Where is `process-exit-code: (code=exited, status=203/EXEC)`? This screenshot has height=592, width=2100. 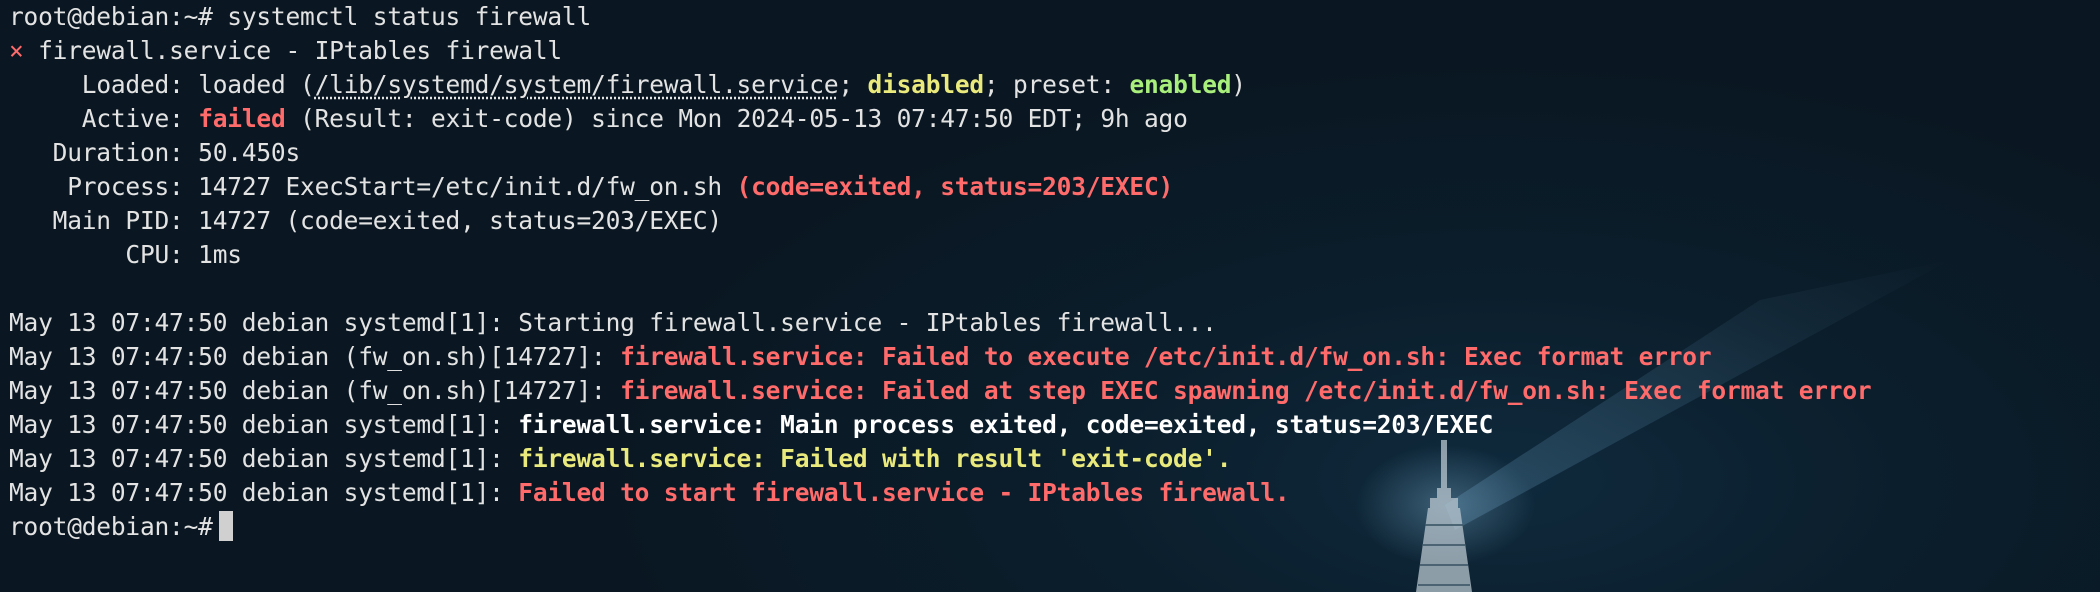
process-exit-code: (code=exited, status=203/EXEC) is located at coordinates (955, 186).